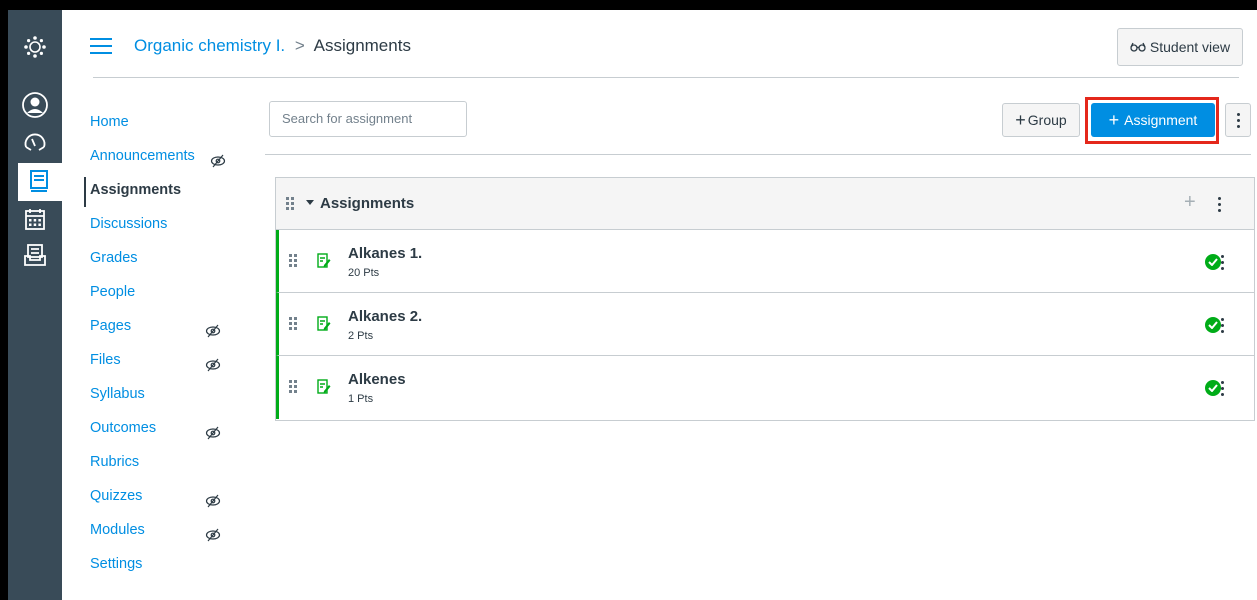 This screenshot has width=1257, height=600. I want to click on sidebar-item-label: People, so click(113, 292).